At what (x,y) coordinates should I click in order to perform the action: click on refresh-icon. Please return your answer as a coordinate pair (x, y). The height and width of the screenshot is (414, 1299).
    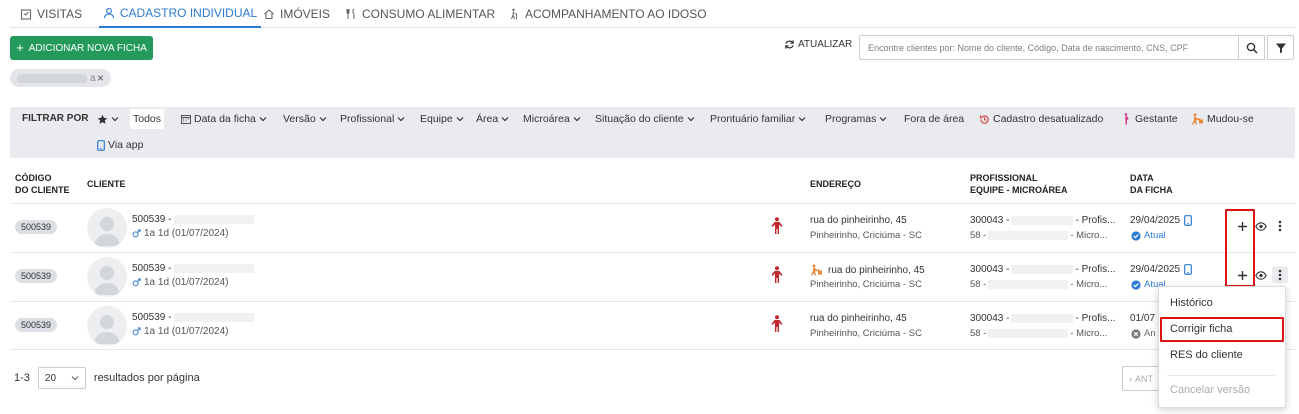
    Looking at the image, I should click on (789, 44).